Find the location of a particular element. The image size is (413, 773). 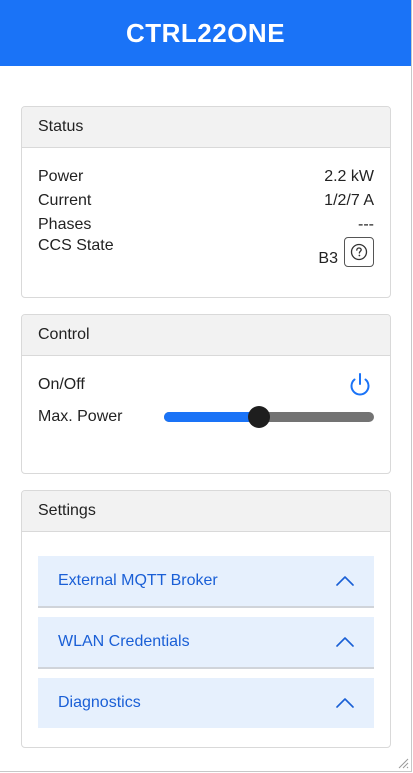

accordion-wlan-credentials: WLAN Credentials is located at coordinates (206, 643).